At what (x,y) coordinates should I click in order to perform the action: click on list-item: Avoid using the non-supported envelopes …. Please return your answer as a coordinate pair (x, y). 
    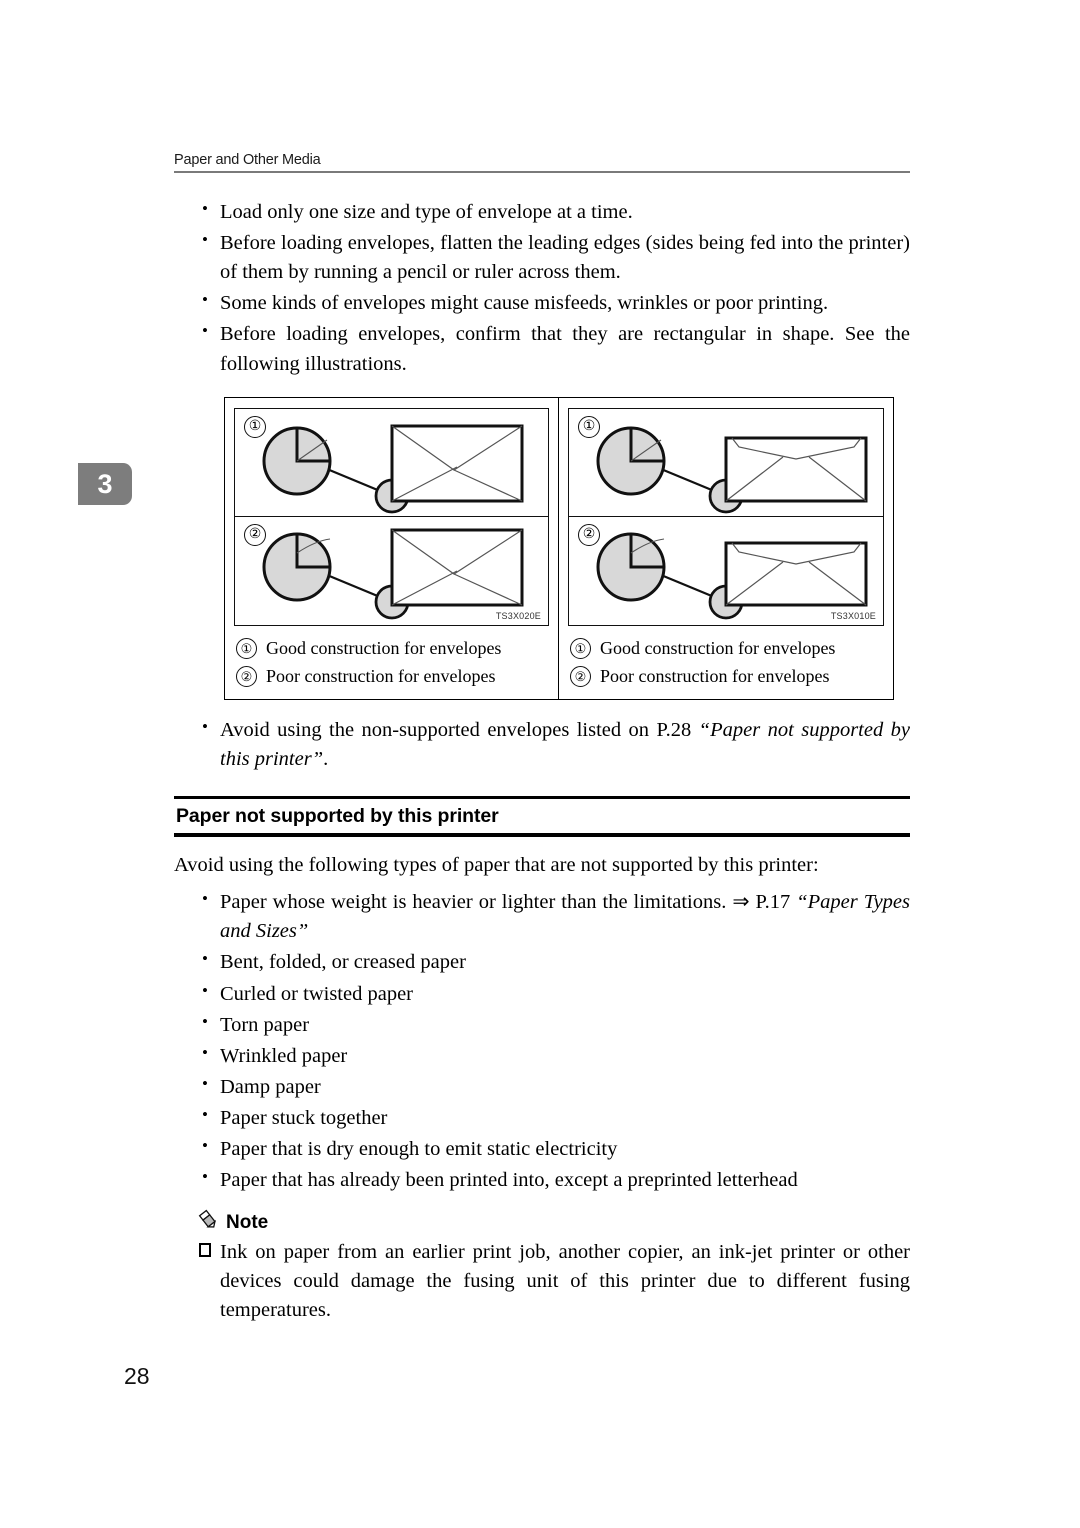
    Looking at the image, I should click on (542, 744).